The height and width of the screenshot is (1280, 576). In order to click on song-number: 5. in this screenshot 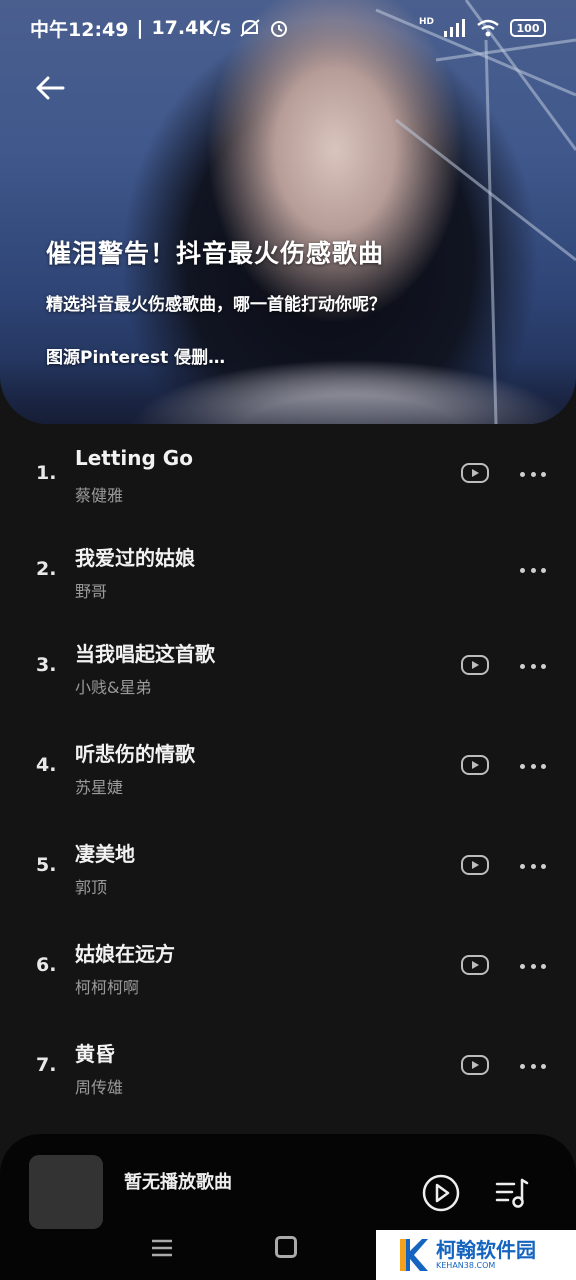, I will do `click(46, 865)`.